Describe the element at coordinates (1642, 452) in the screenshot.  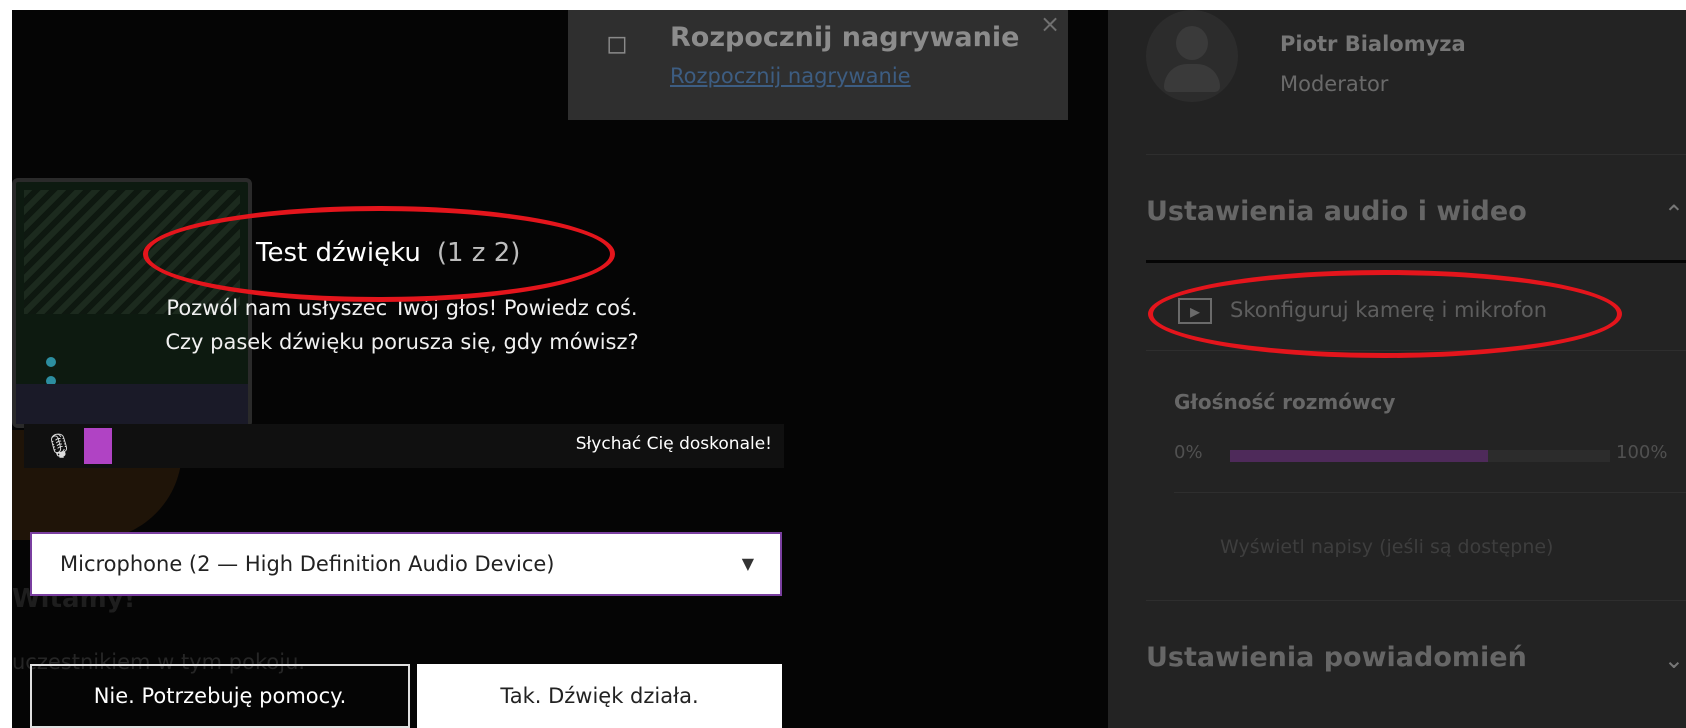
I see `volume-max-label: 100%` at that location.